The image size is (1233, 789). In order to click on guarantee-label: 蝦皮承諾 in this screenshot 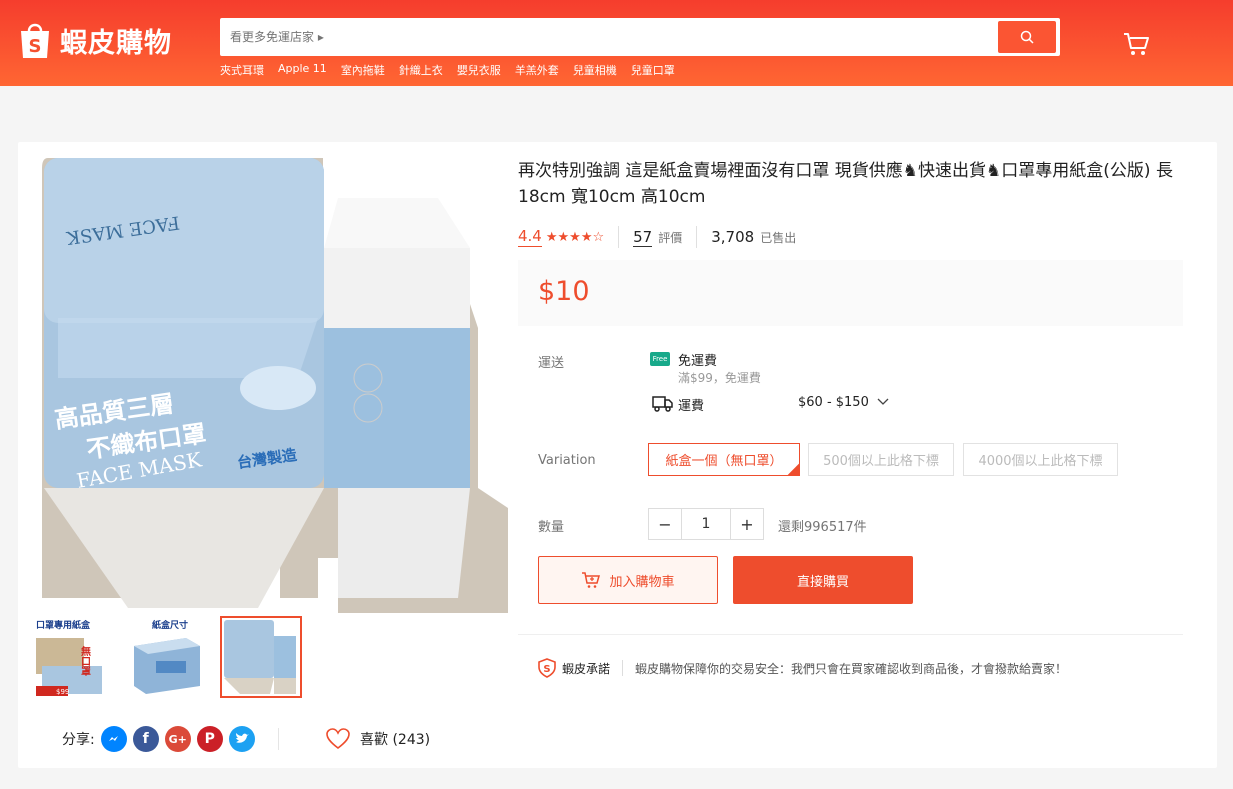, I will do `click(586, 668)`.